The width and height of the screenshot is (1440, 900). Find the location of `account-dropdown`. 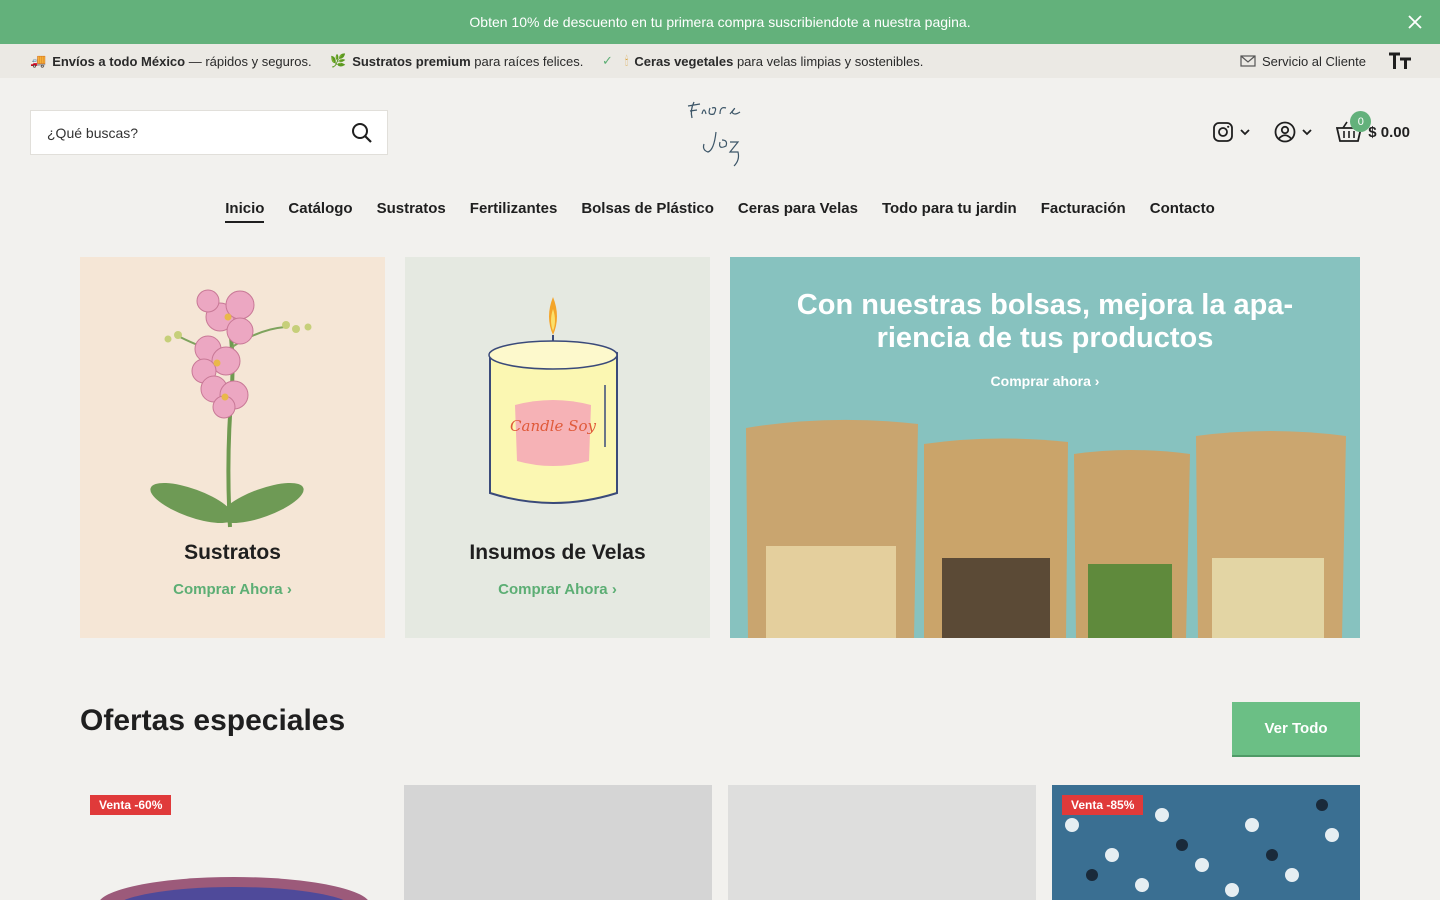

account-dropdown is located at coordinates (1293, 132).